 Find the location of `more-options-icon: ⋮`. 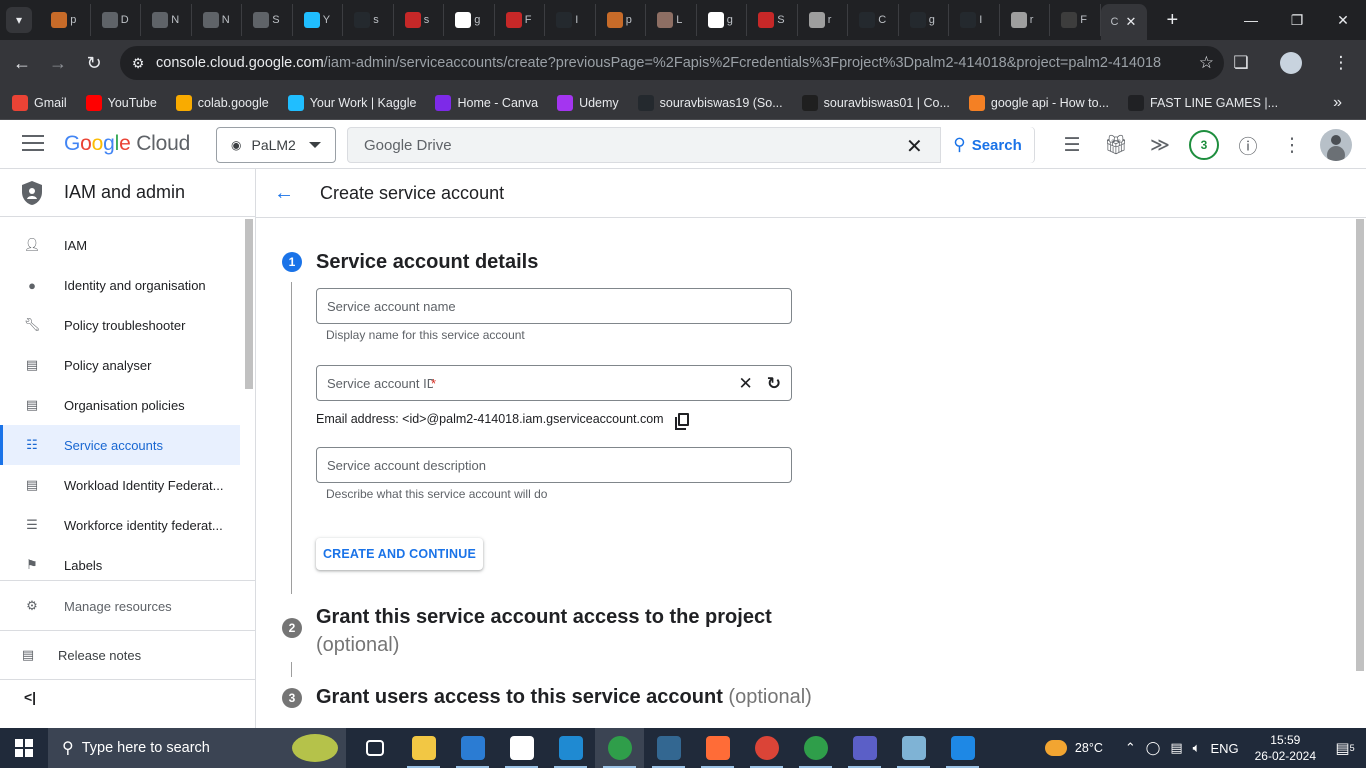

more-options-icon: ⋮ is located at coordinates (1292, 145).